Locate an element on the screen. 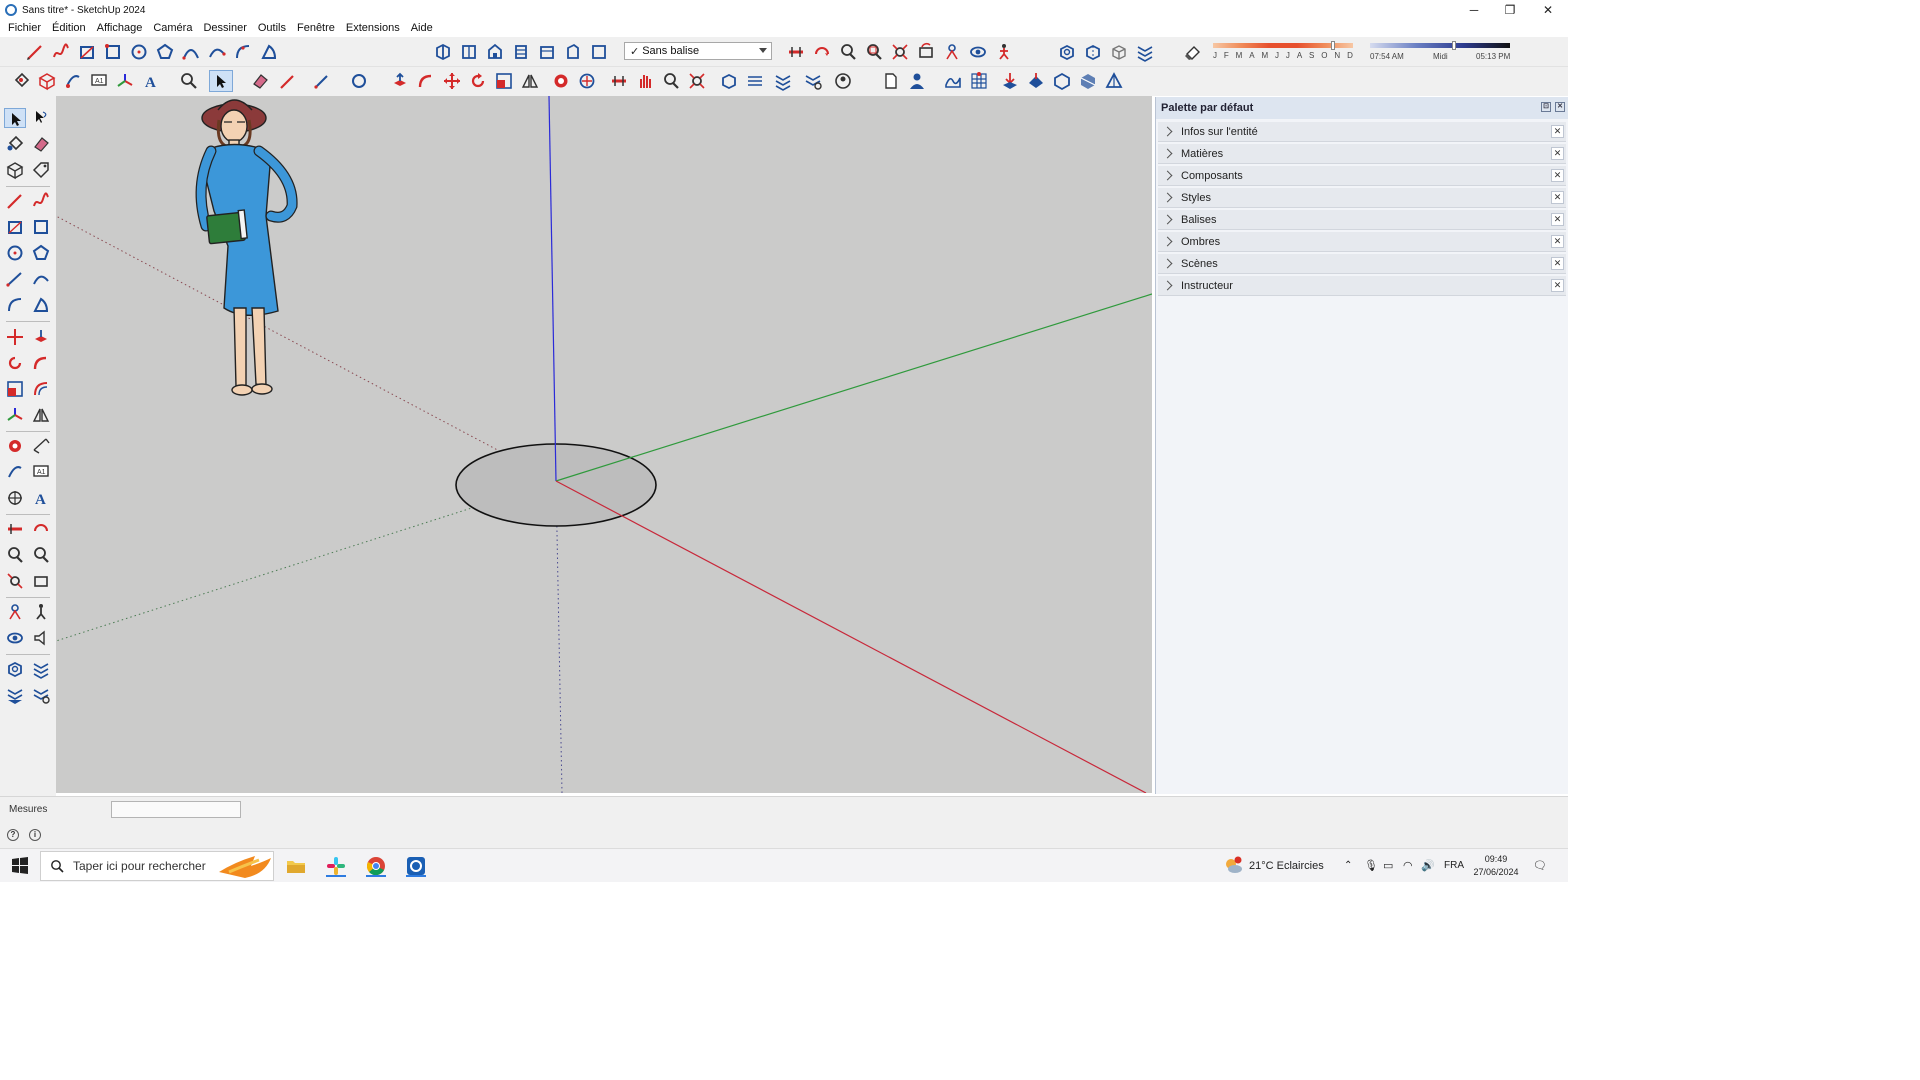 The image size is (1920, 1080). left-view-icon is located at coordinates (573, 52).